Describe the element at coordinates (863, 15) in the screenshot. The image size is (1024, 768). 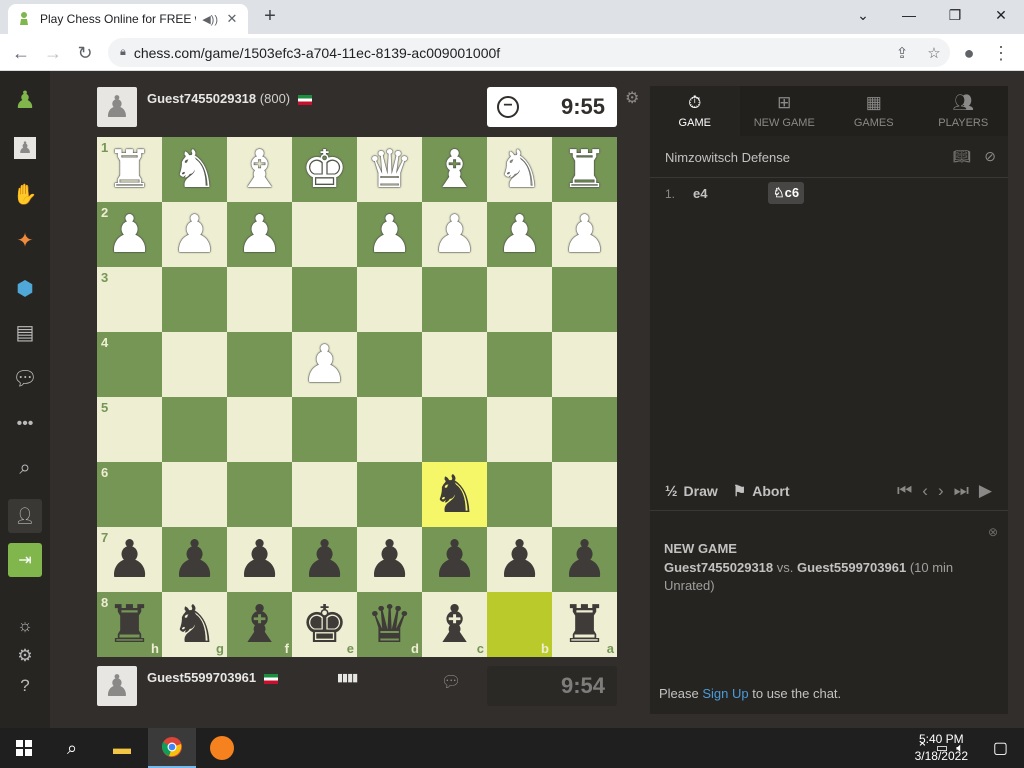
I see `tab-search-icon: ⌄` at that location.